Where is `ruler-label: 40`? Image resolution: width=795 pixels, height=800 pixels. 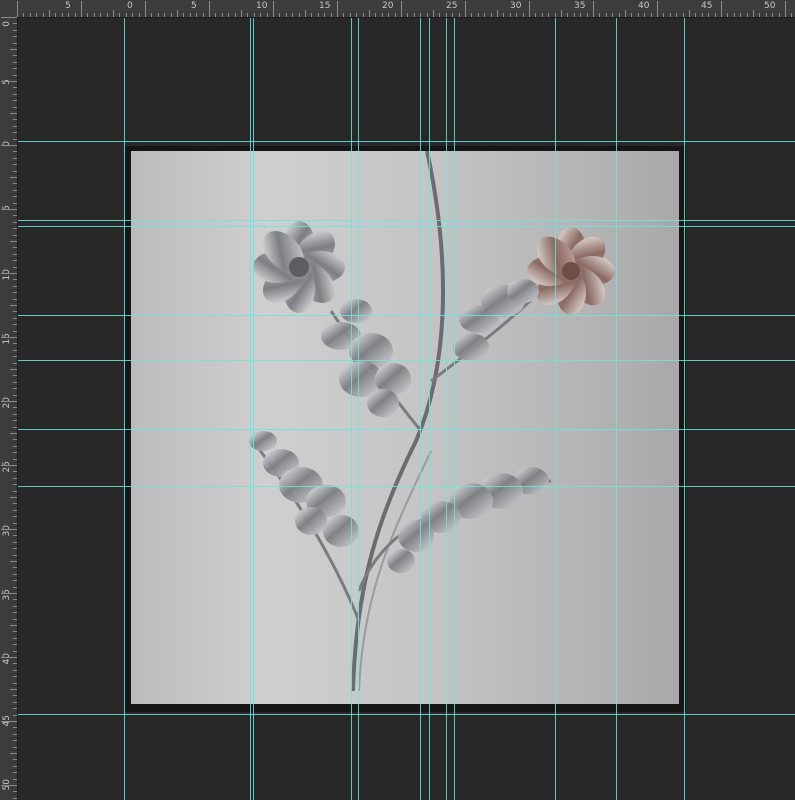 ruler-label: 40 is located at coordinates (644, 6).